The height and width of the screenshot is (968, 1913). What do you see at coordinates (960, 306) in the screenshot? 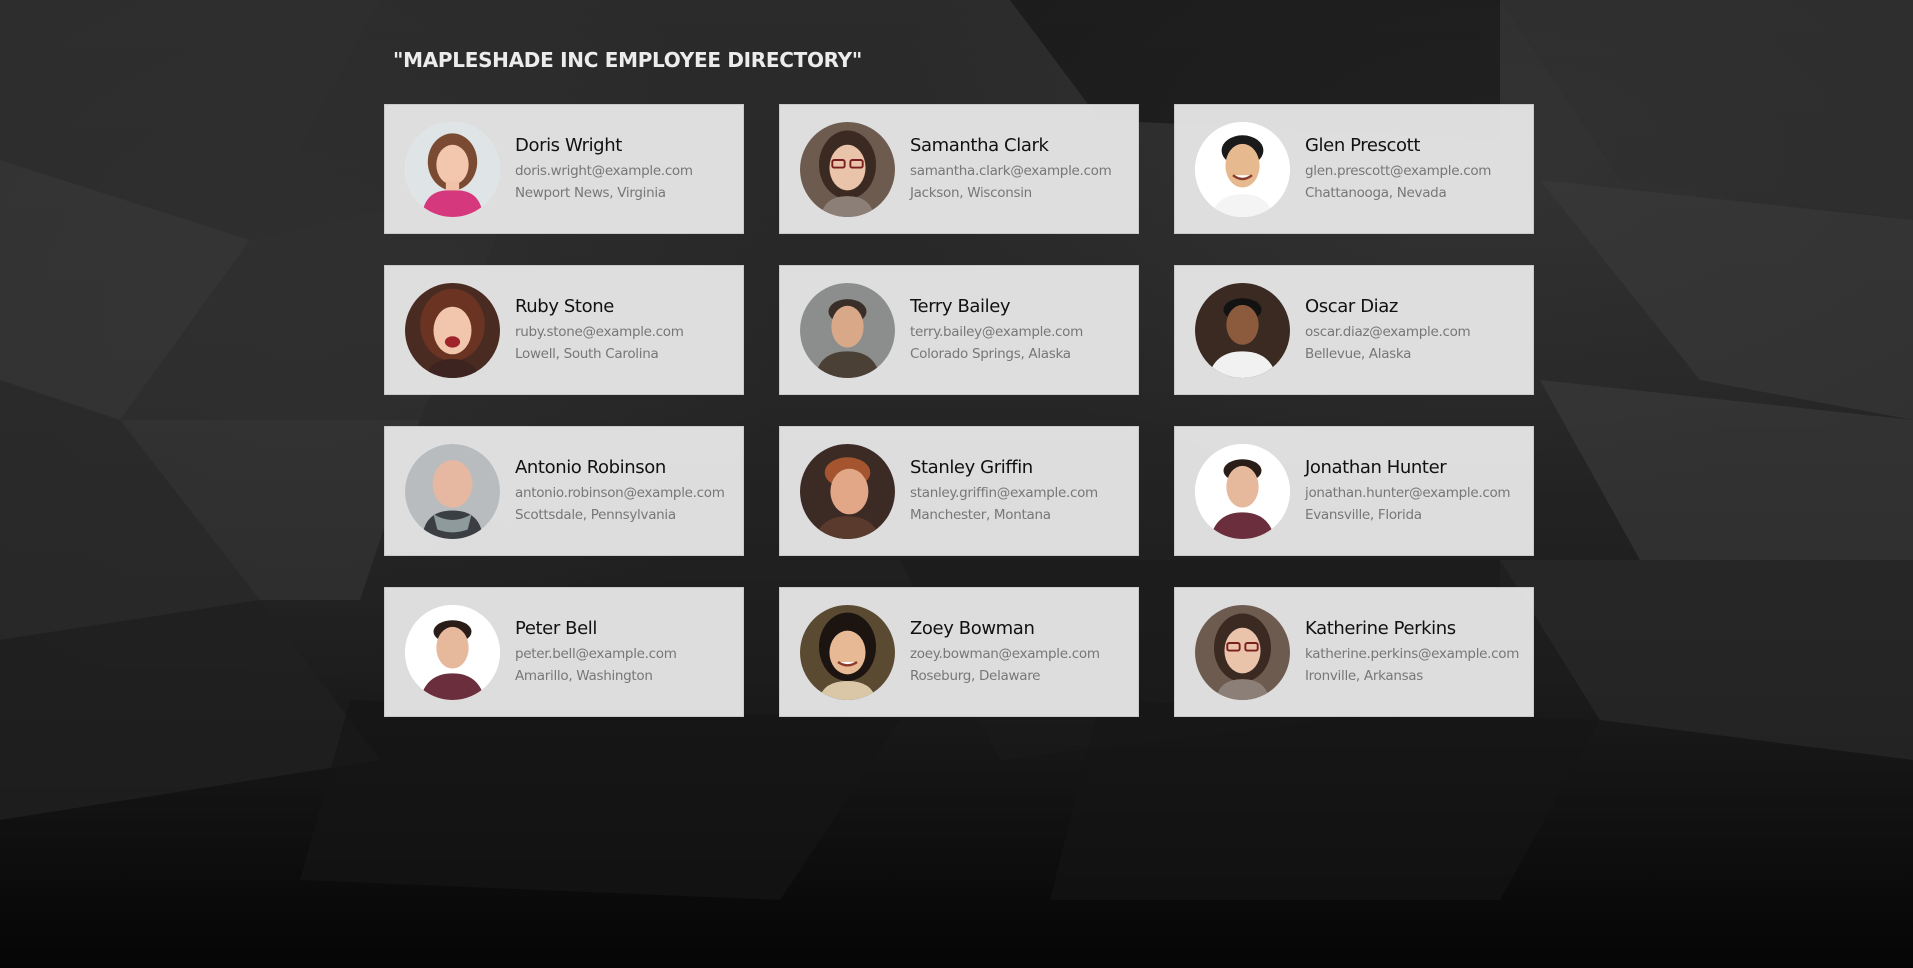
I see `employee-name: Terry Bailey` at bounding box center [960, 306].